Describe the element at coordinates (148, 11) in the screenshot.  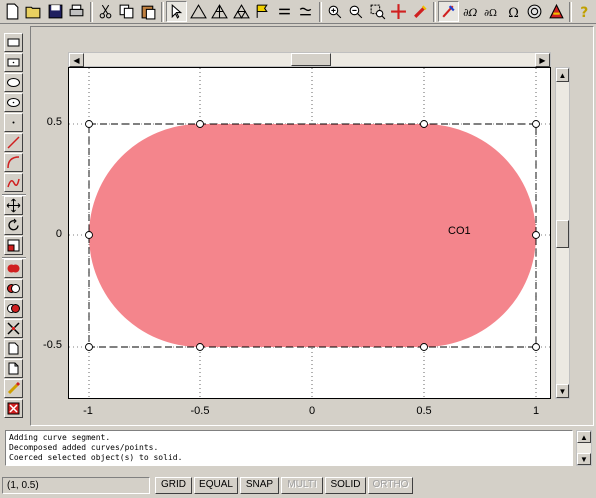
I see `paste-icon` at that location.